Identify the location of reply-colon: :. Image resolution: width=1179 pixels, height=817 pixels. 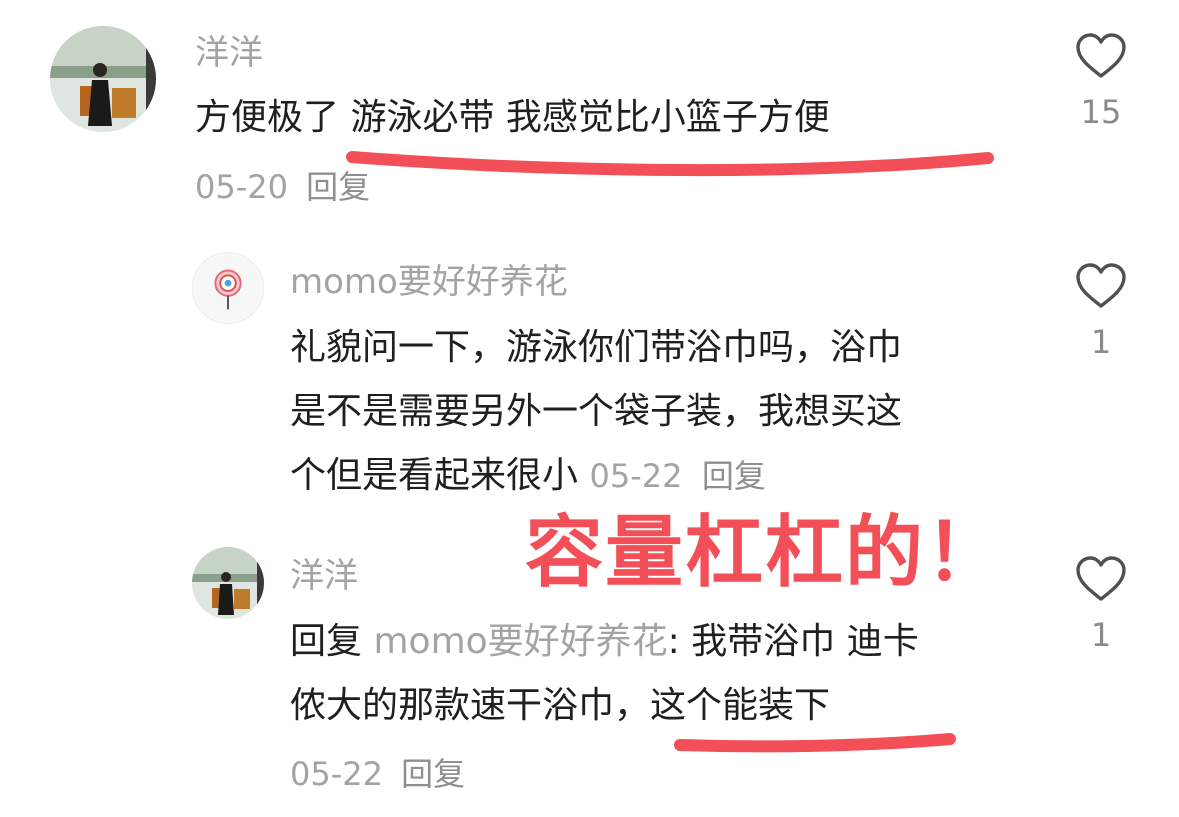
(673, 641).